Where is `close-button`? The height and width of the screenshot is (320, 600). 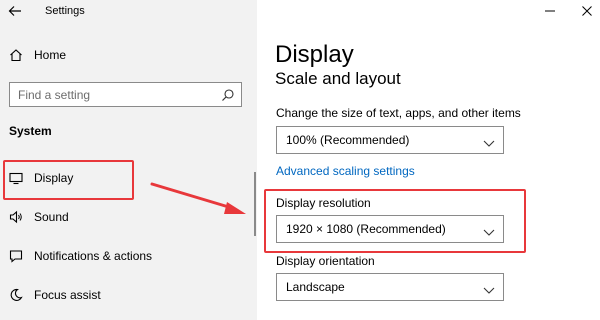
close-button is located at coordinates (586, 11).